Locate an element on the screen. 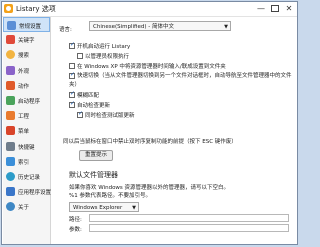  sidebar-item-actions: 动作 is located at coordinates (26, 85).